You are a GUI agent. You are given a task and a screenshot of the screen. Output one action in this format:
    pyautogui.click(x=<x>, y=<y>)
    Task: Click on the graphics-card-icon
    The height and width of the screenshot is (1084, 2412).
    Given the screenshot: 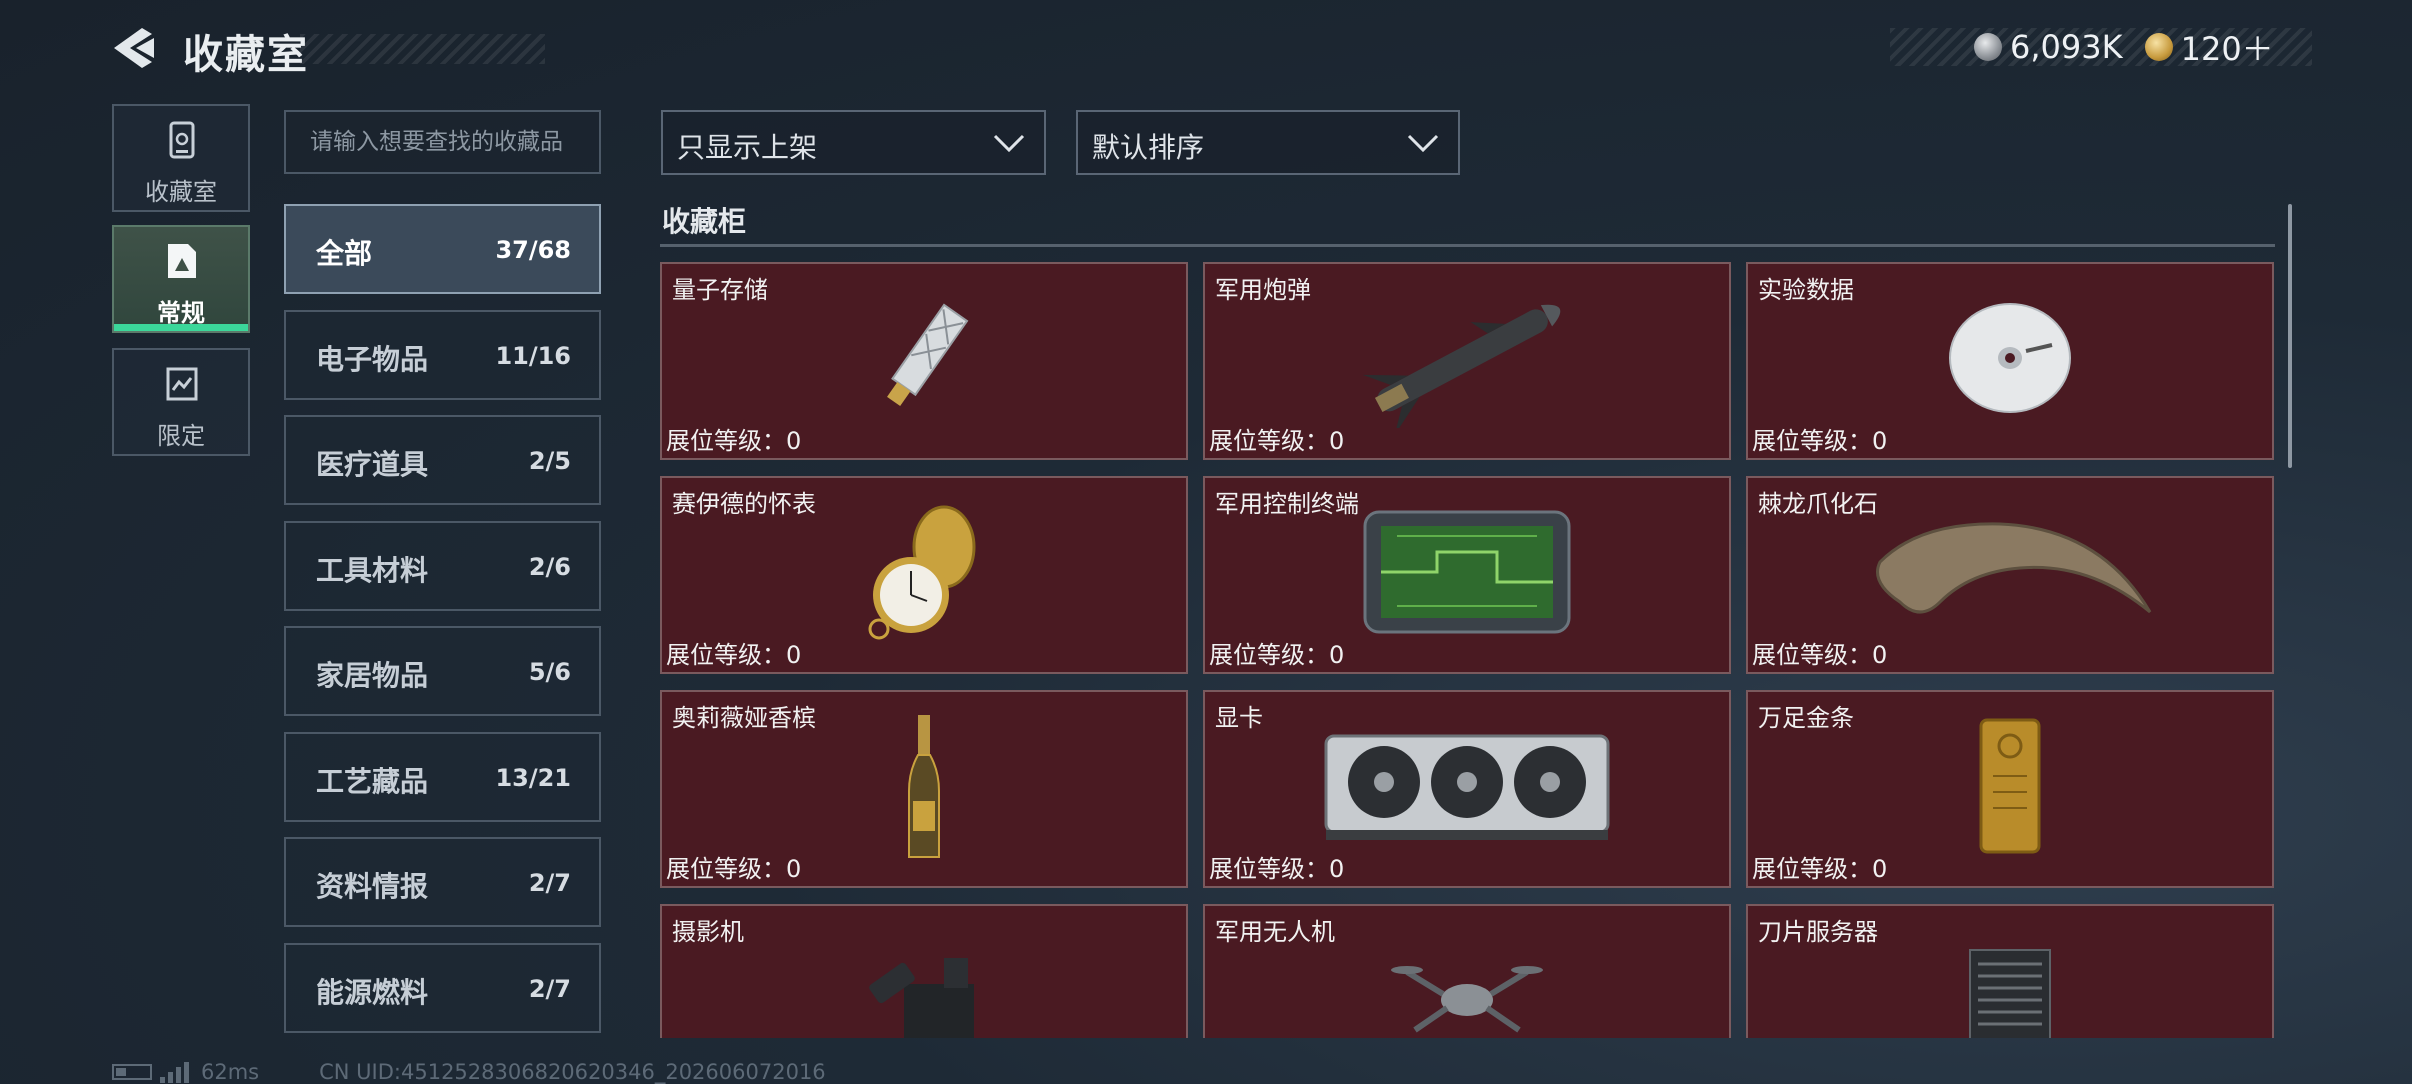 What is the action you would take?
    pyautogui.click(x=1467, y=786)
    